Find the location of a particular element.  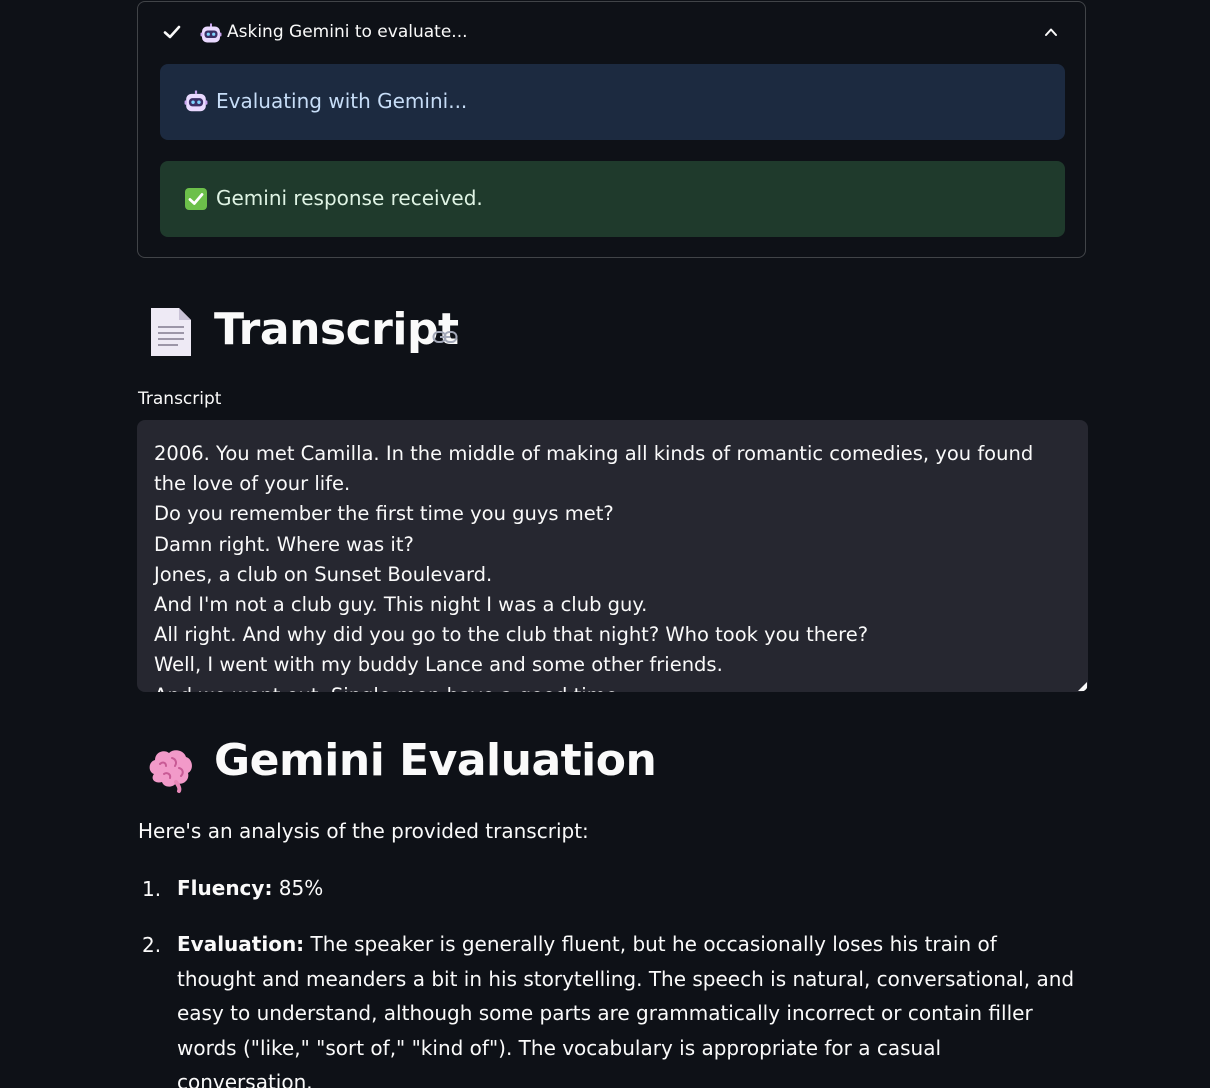

success-message: Gemini response received. is located at coordinates (349, 198).